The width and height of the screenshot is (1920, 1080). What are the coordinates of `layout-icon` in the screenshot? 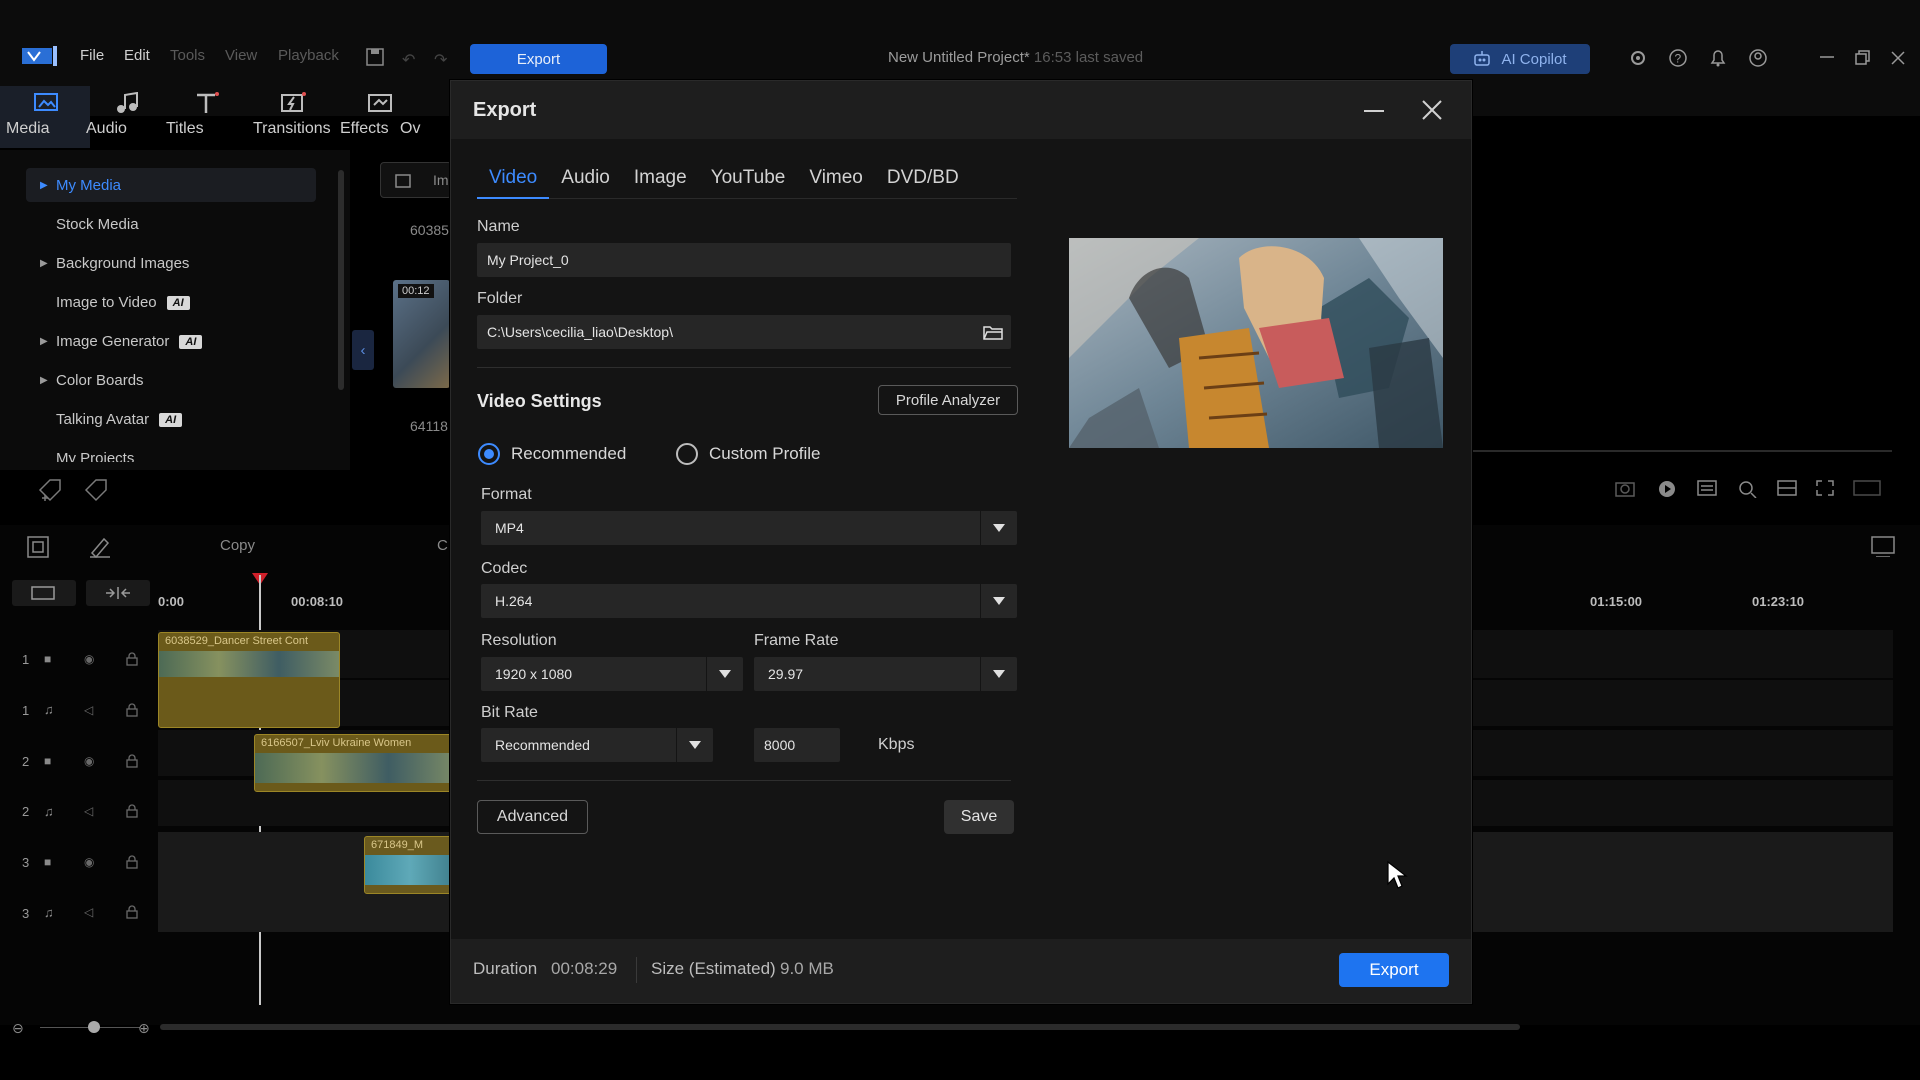 It's located at (1787, 488).